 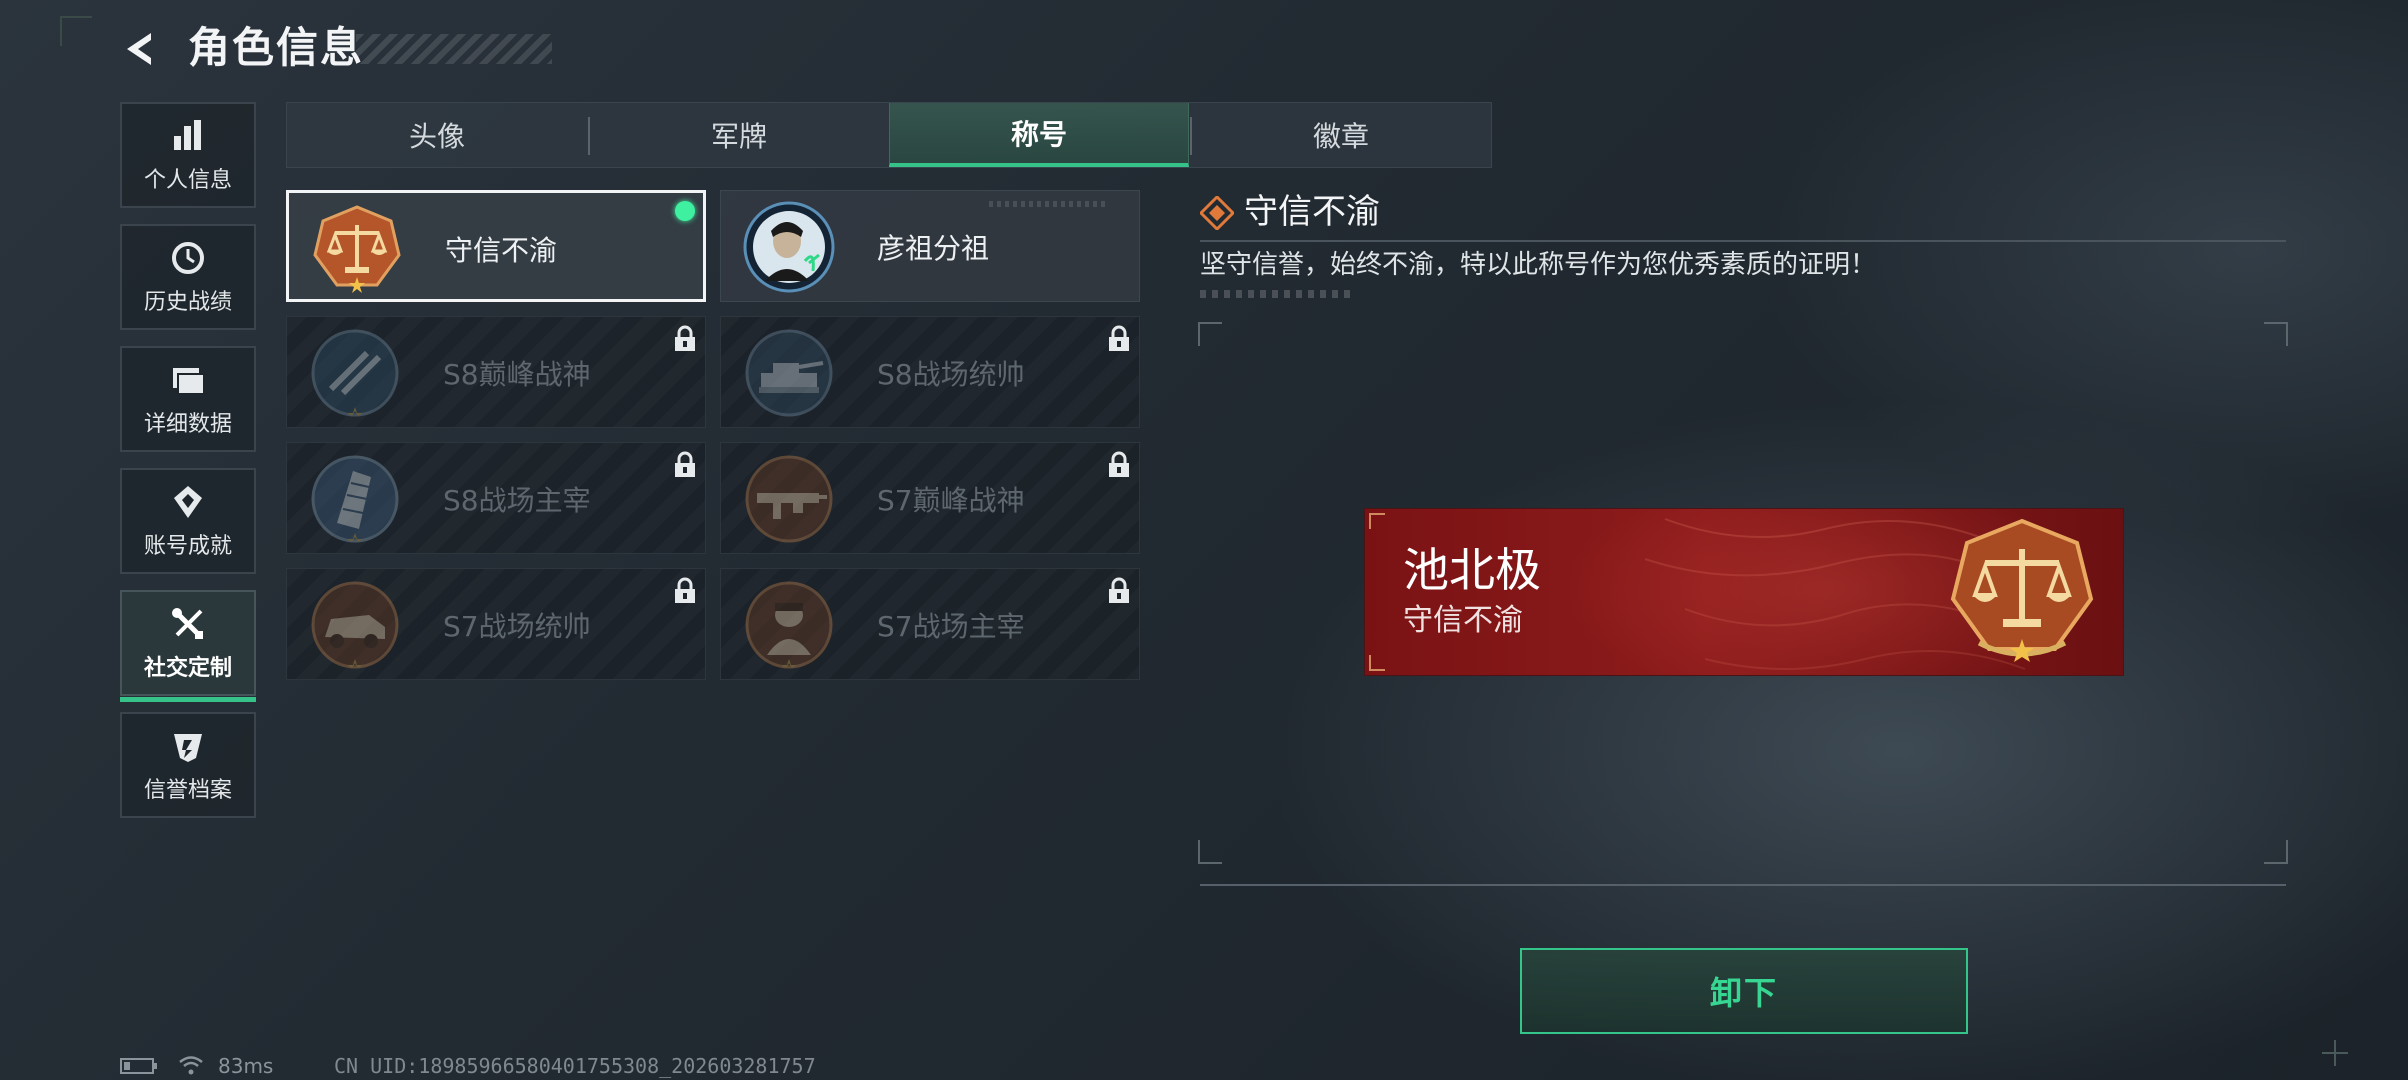 I want to click on unequip-button: 卸下, so click(x=1744, y=991).